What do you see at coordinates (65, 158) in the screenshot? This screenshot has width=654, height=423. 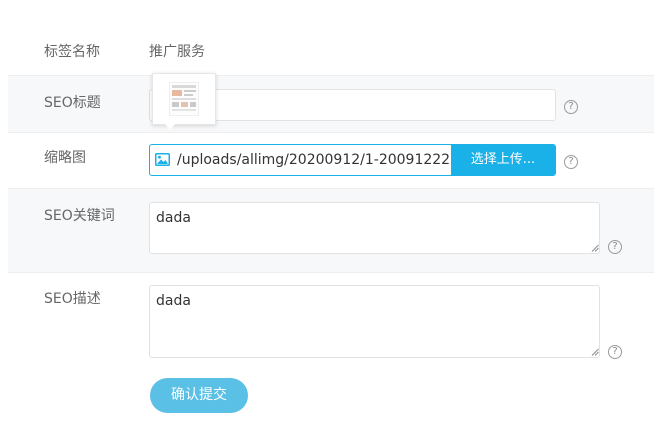 I see `thumbnail-label: 缩略图` at bounding box center [65, 158].